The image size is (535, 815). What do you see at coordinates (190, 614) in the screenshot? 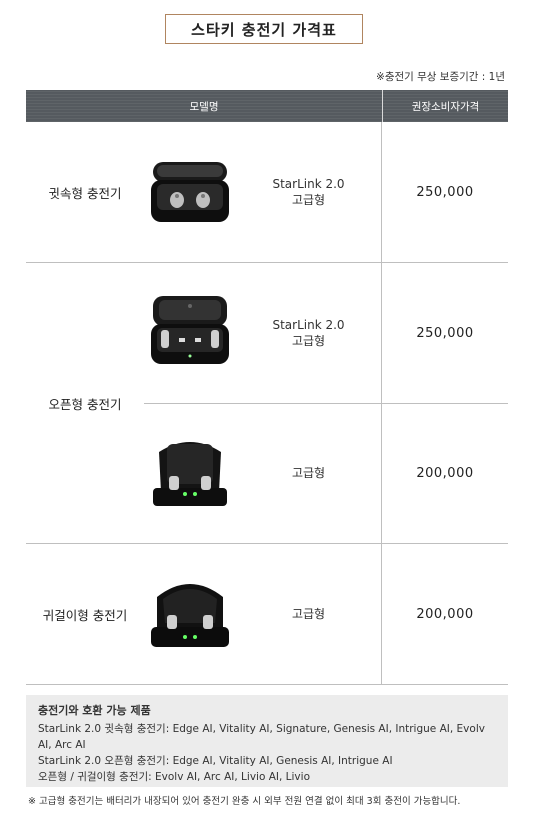
I see `bte-charger-image` at bounding box center [190, 614].